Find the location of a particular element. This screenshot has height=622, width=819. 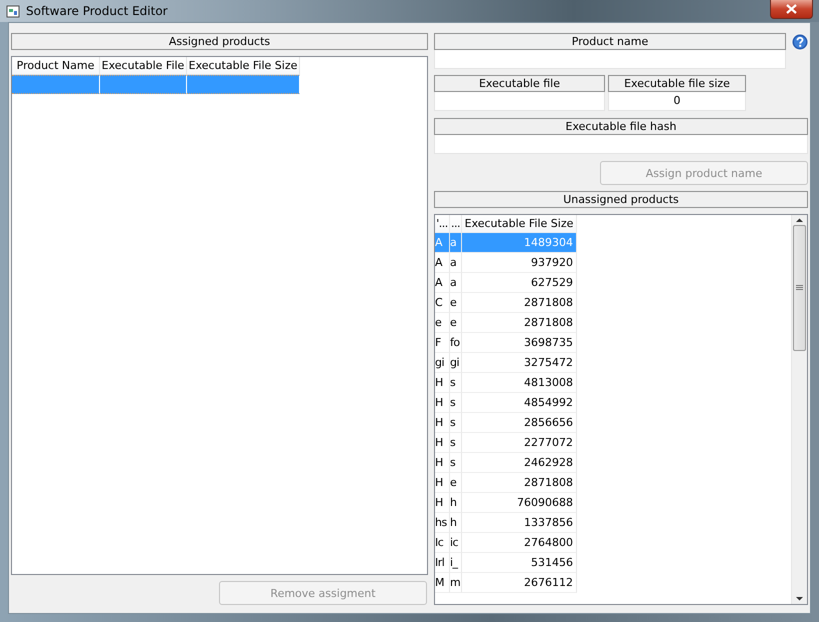

table-cell: 3698735 is located at coordinates (519, 343).